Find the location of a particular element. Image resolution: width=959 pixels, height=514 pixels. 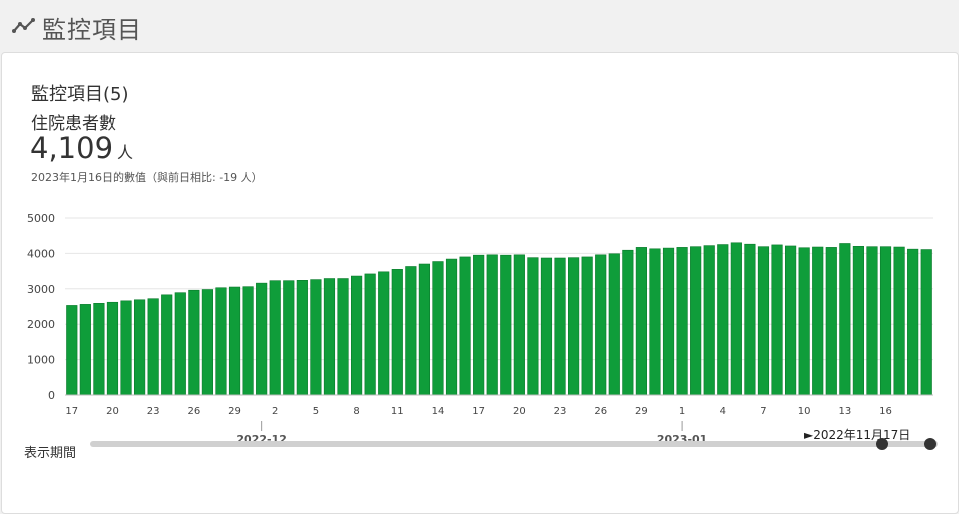

range-slider-handle-end is located at coordinates (930, 444).